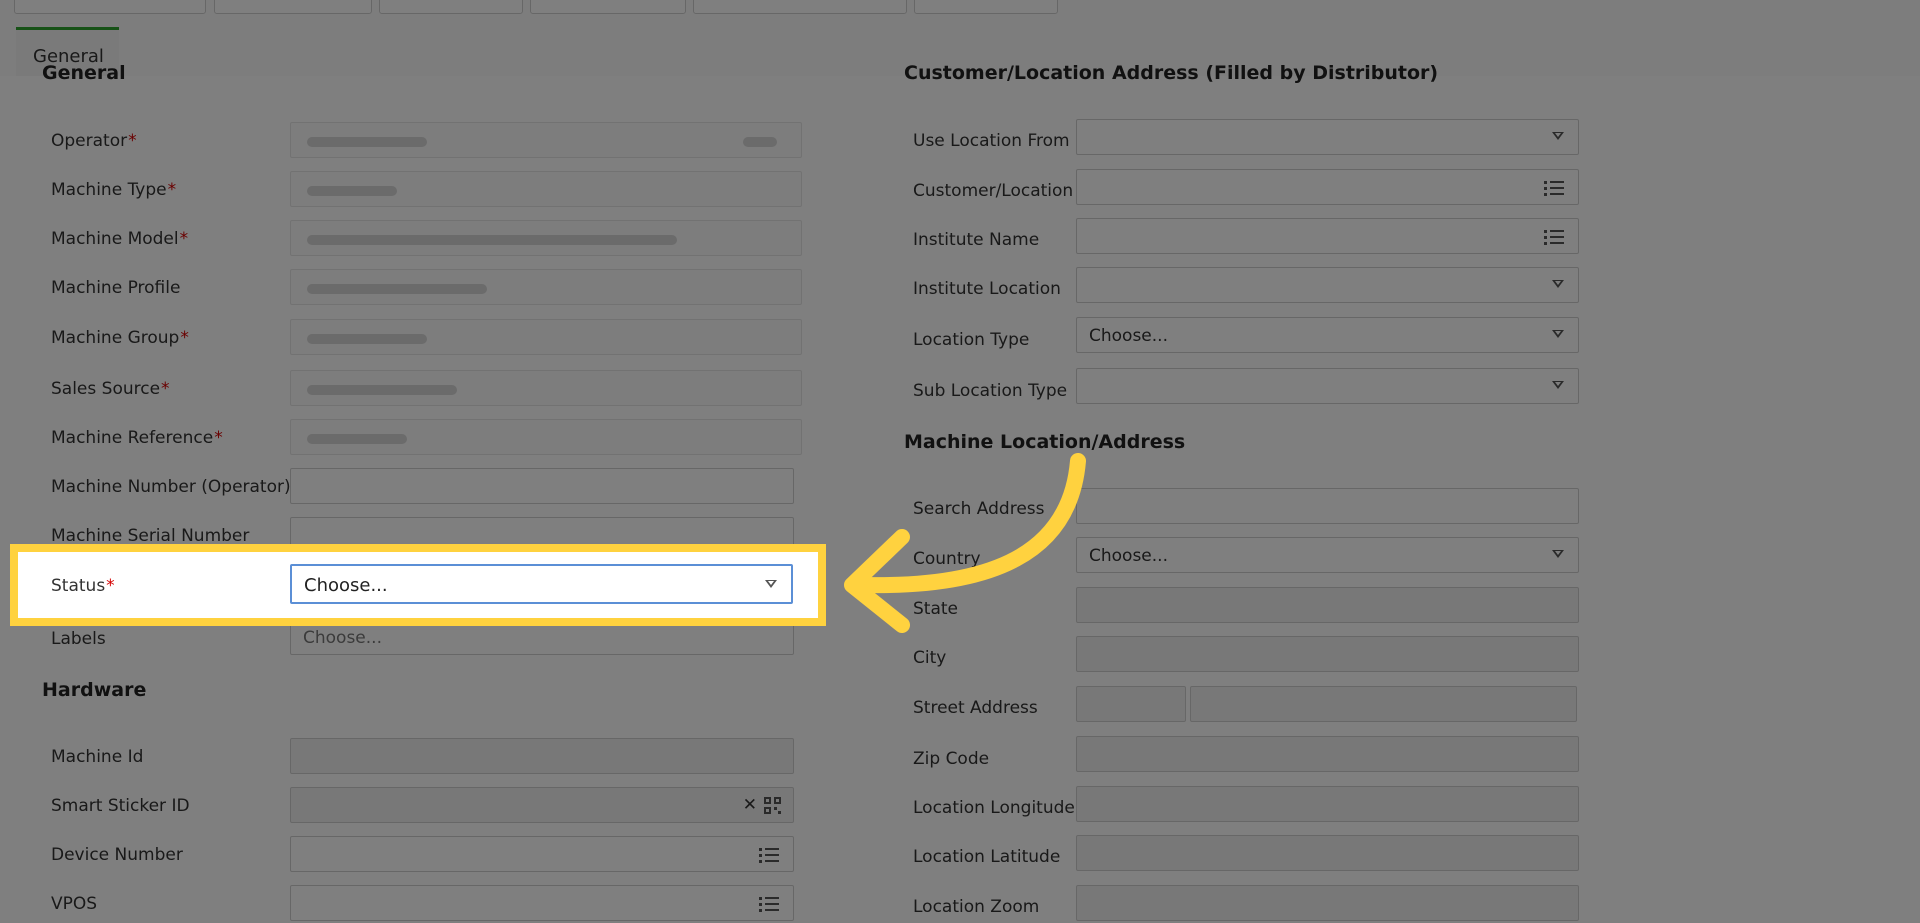 The height and width of the screenshot is (923, 1920). I want to click on machine-type-field, so click(546, 189).